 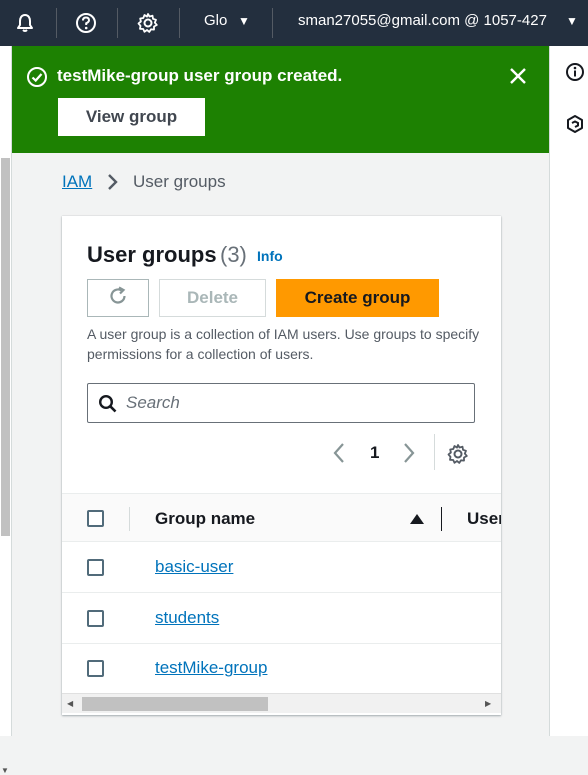 I want to click on breadcrumb-current: User groups, so click(x=179, y=181).